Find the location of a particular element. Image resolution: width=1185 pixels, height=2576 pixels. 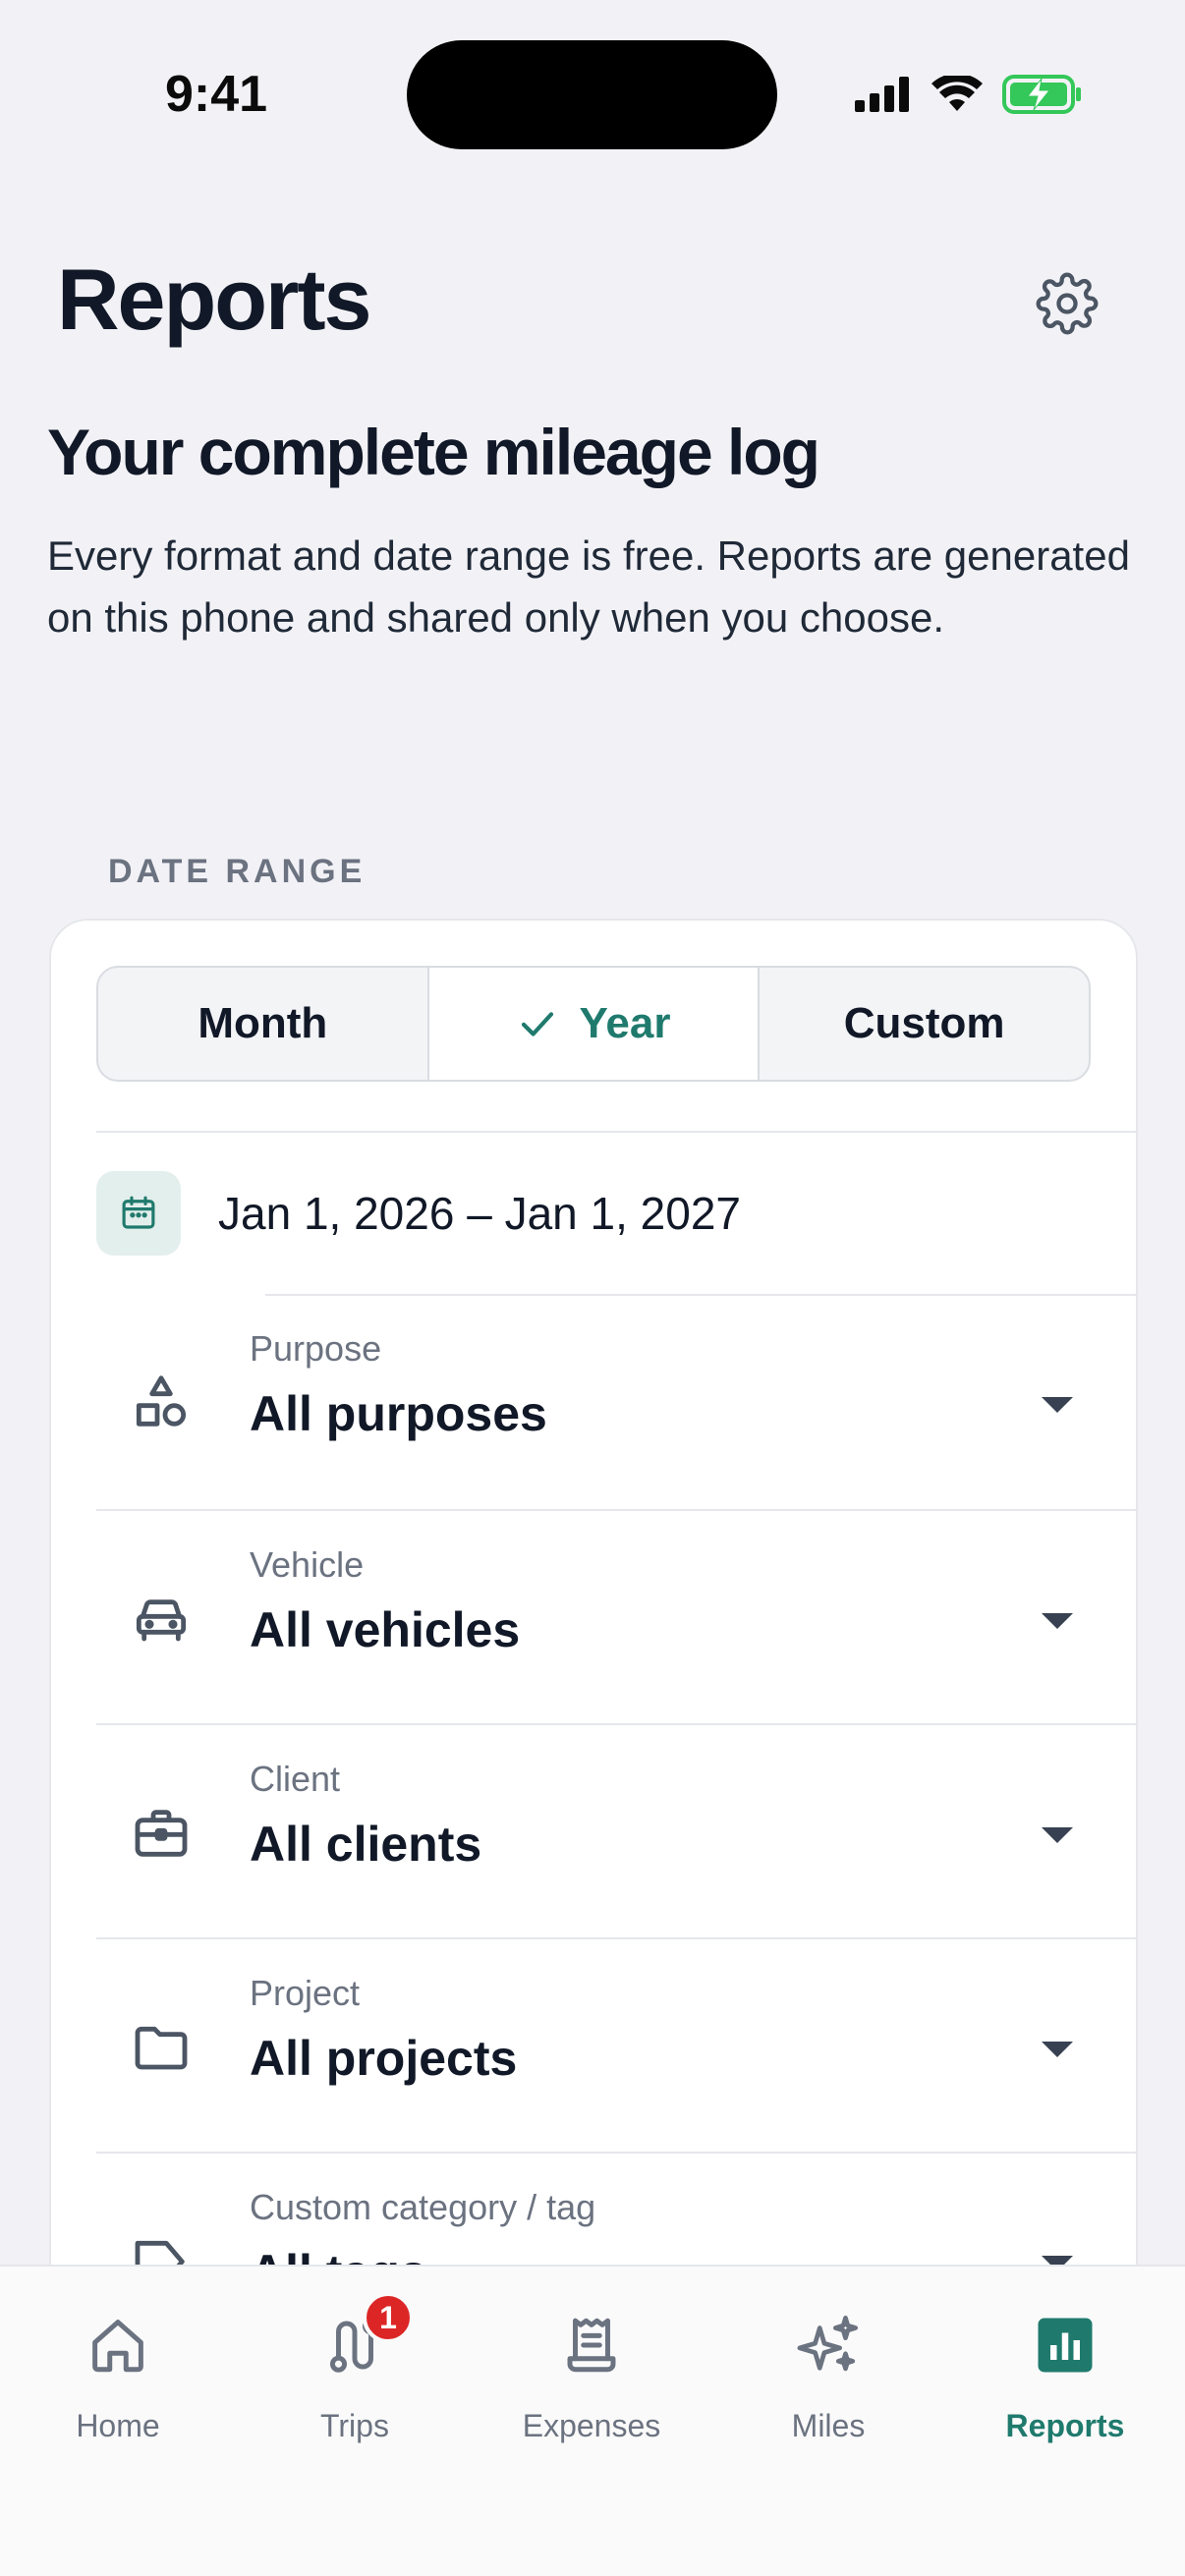

settings-button is located at coordinates (1067, 303).